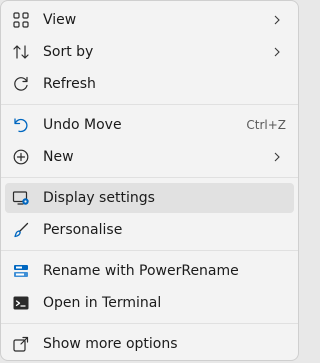 Image resolution: width=320 pixels, height=363 pixels. I want to click on menu-item-label: Rename with PowerRename, so click(141, 271).